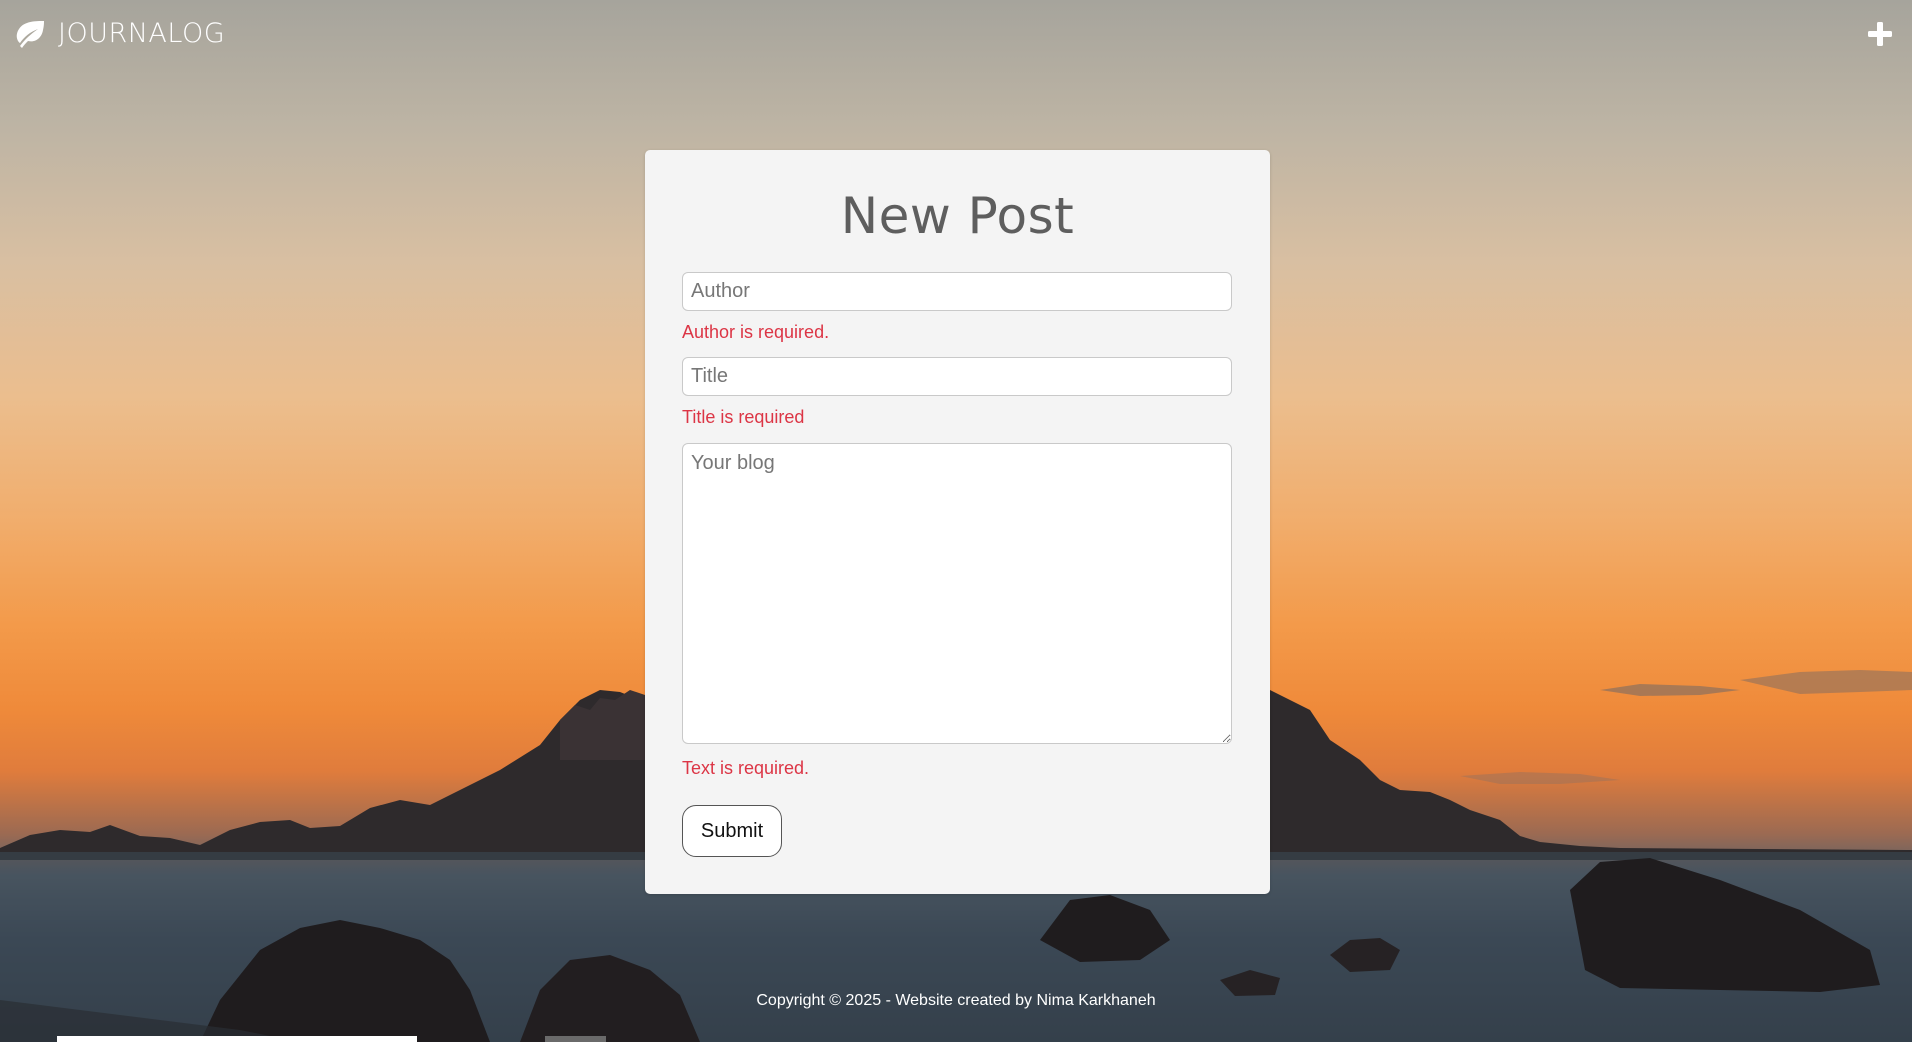 This screenshot has width=1912, height=1042. I want to click on brand-name: JOURNALOG, so click(142, 33).